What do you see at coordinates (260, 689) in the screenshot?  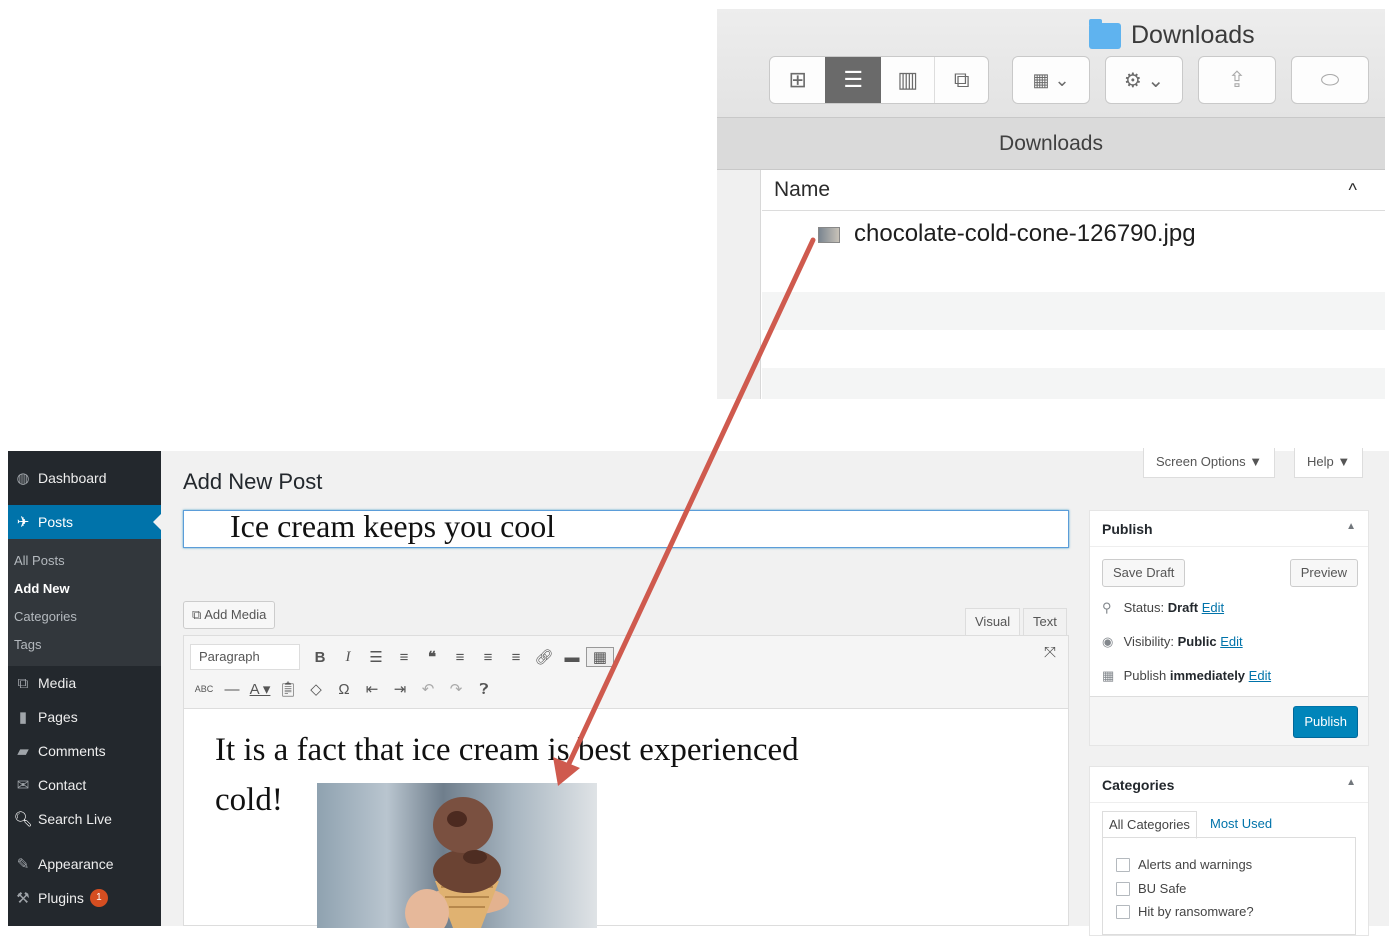 I see `text-color-icon: A ▾` at bounding box center [260, 689].